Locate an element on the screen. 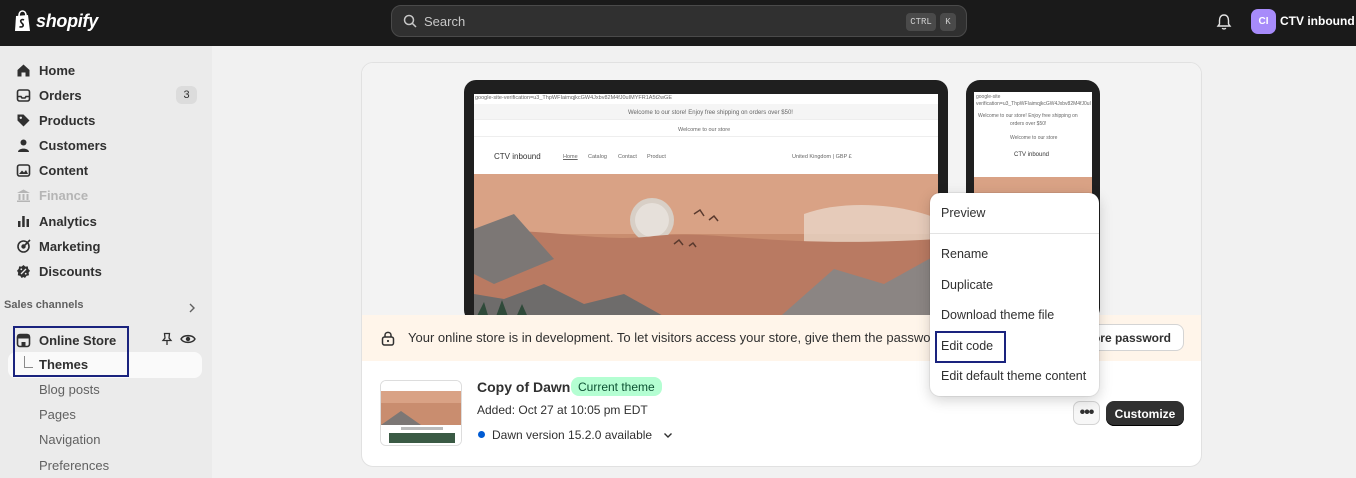 Image resolution: width=1356 pixels, height=478 pixels. pin-icon is located at coordinates (167, 339).